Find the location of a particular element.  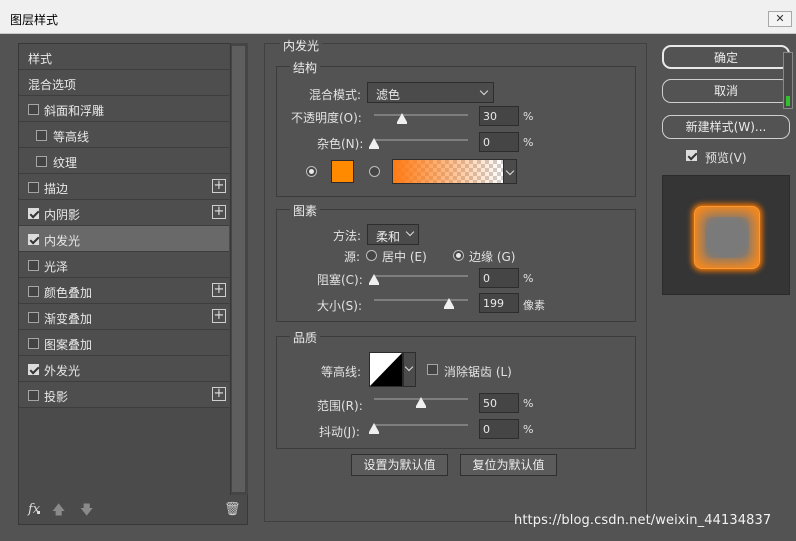

blend-mode-select: 滤色 is located at coordinates (430, 92).